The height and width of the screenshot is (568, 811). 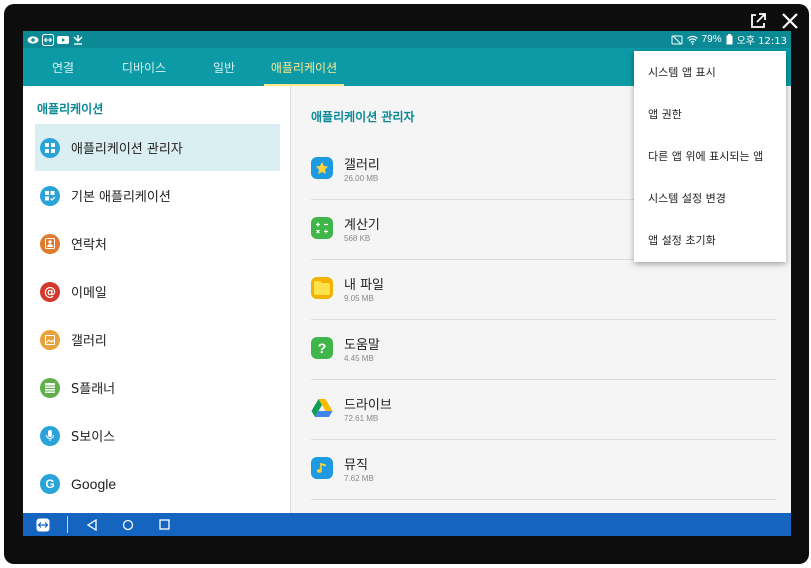 What do you see at coordinates (357, 238) in the screenshot?
I see `app-size: 568 KB` at bounding box center [357, 238].